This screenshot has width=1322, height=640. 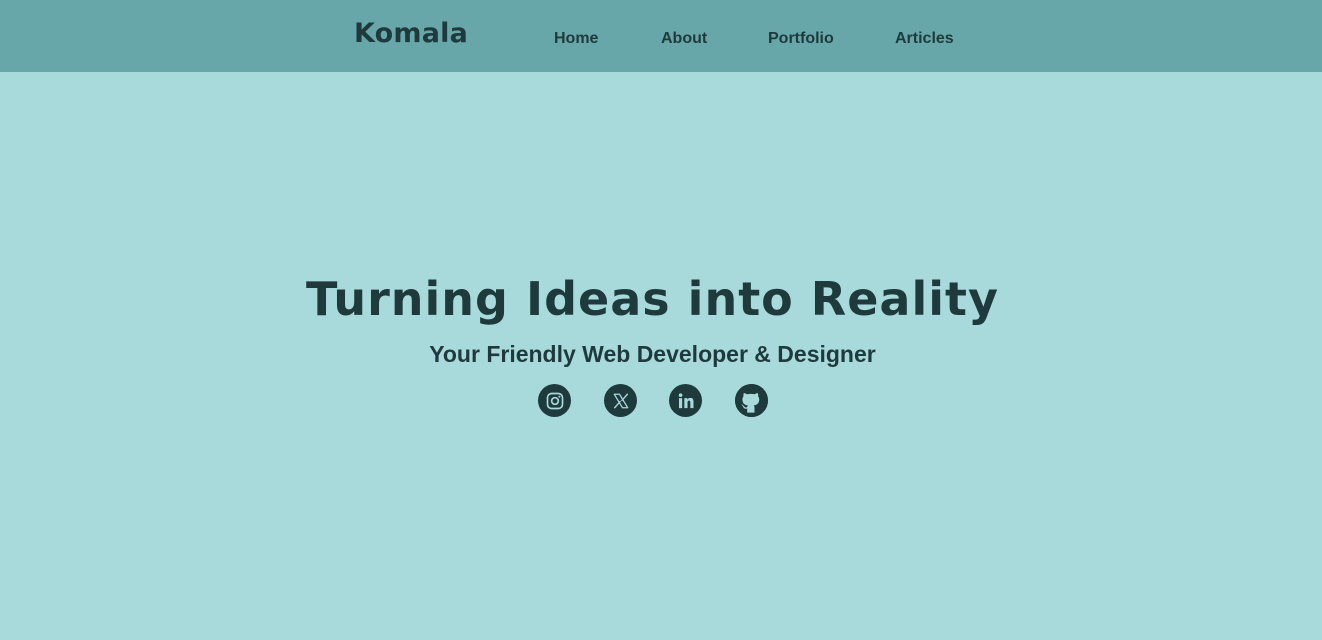 What do you see at coordinates (801, 39) in the screenshot?
I see `nav-link-portfolio: Portfolio` at bounding box center [801, 39].